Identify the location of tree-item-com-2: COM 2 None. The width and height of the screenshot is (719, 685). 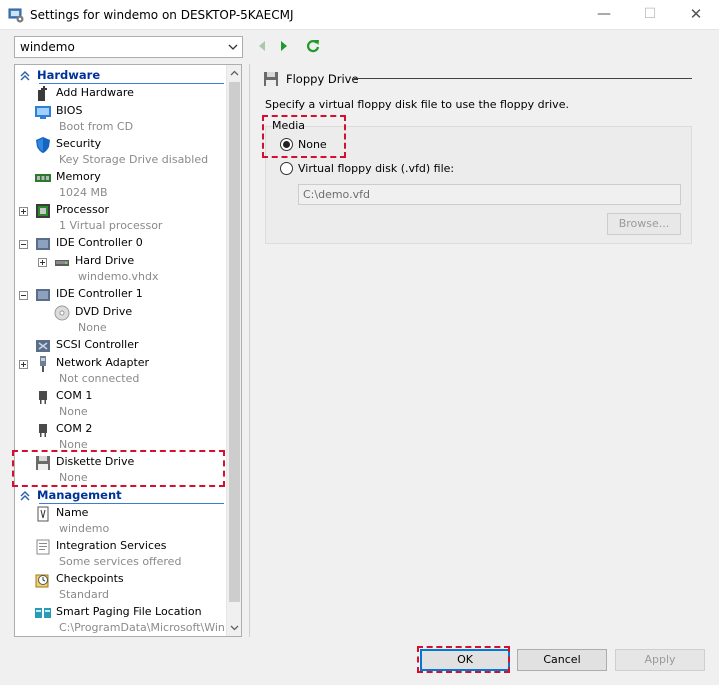
(121, 437).